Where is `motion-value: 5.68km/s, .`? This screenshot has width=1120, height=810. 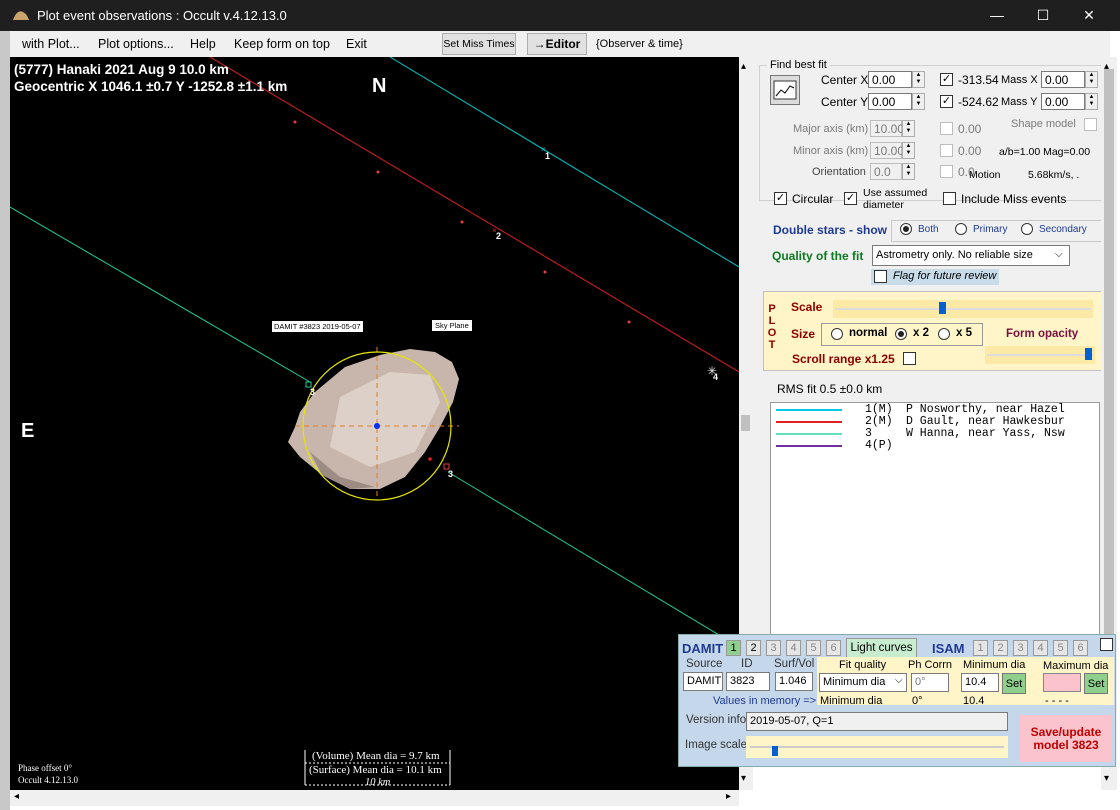
motion-value: 5.68km/s, . is located at coordinates (1054, 175).